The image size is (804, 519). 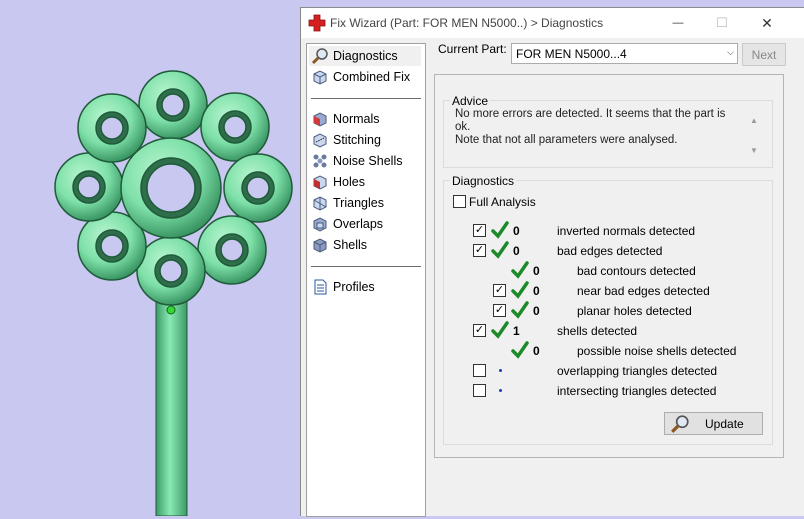 I want to click on nav-item-overlaps: Overlaps, so click(x=365, y=224).